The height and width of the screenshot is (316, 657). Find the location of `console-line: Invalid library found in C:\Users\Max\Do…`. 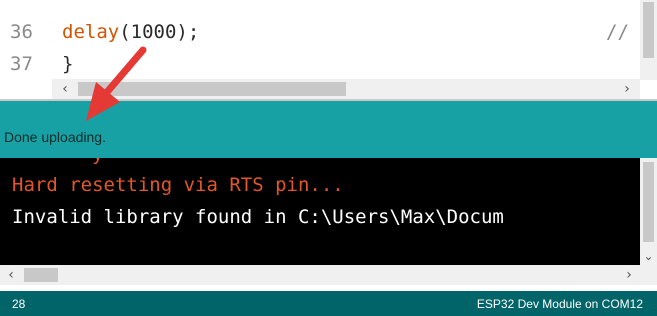

console-line: Invalid library found in C:\Users\Max\Do… is located at coordinates (258, 217).